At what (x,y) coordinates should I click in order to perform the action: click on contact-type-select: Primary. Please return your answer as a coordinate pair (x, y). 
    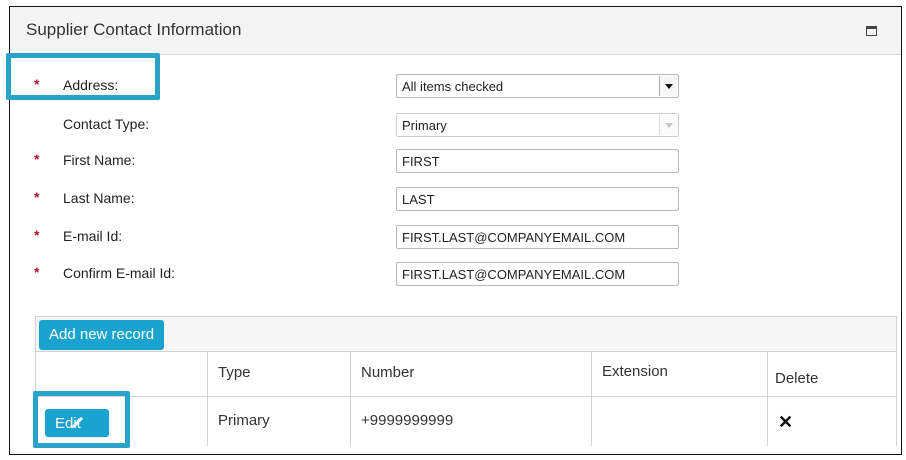
    Looking at the image, I should click on (537, 125).